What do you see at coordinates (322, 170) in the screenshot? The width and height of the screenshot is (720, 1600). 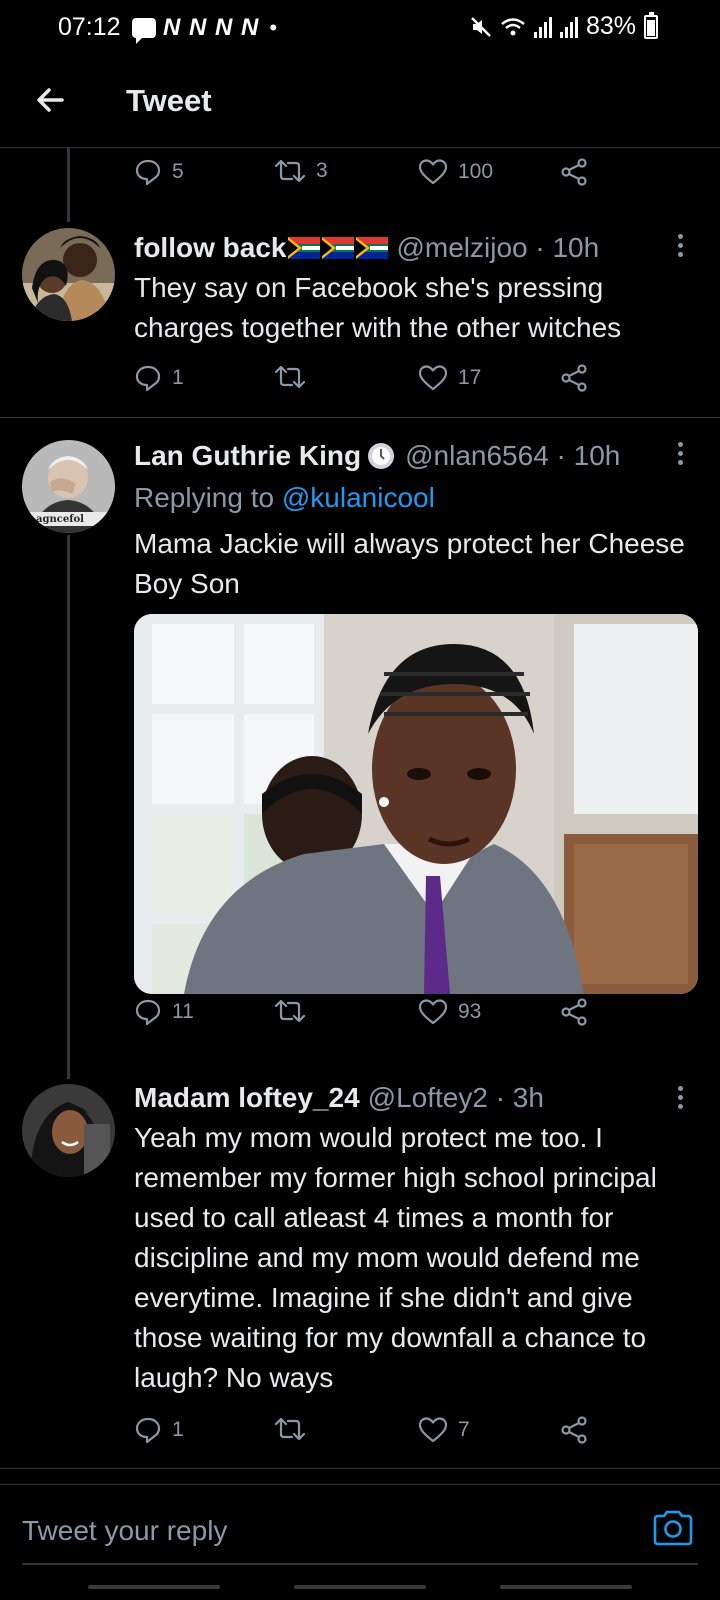 I see `retweet-count: 3` at bounding box center [322, 170].